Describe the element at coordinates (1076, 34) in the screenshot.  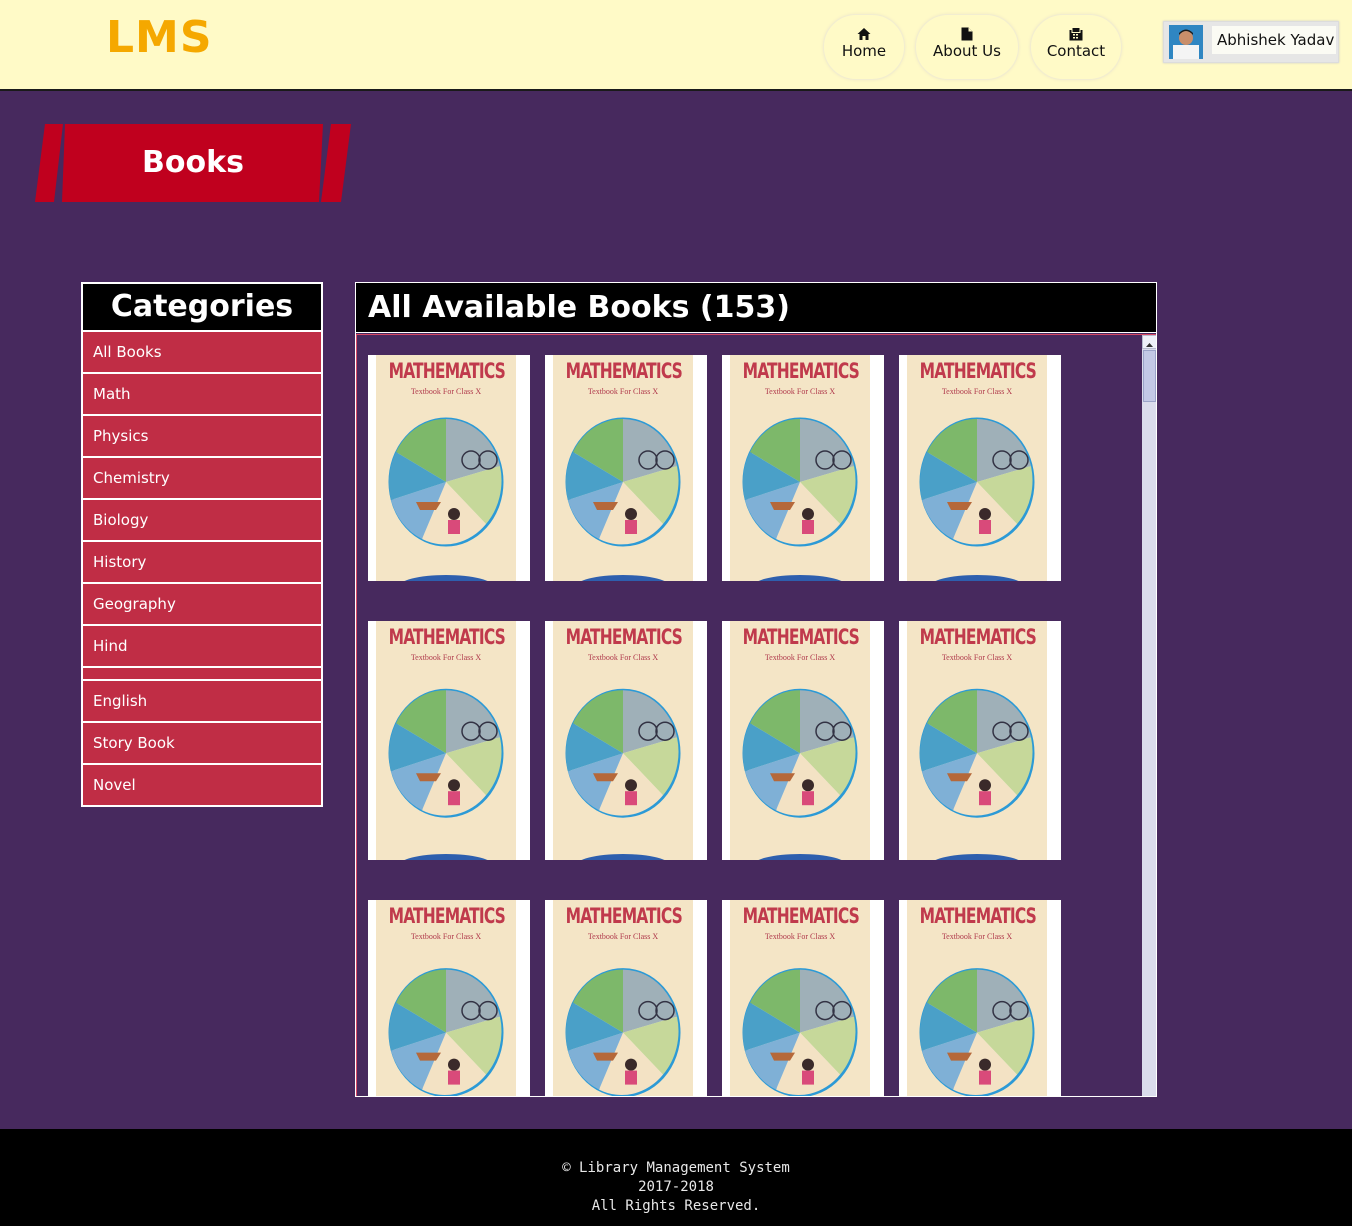
I see `fax-icon` at that location.